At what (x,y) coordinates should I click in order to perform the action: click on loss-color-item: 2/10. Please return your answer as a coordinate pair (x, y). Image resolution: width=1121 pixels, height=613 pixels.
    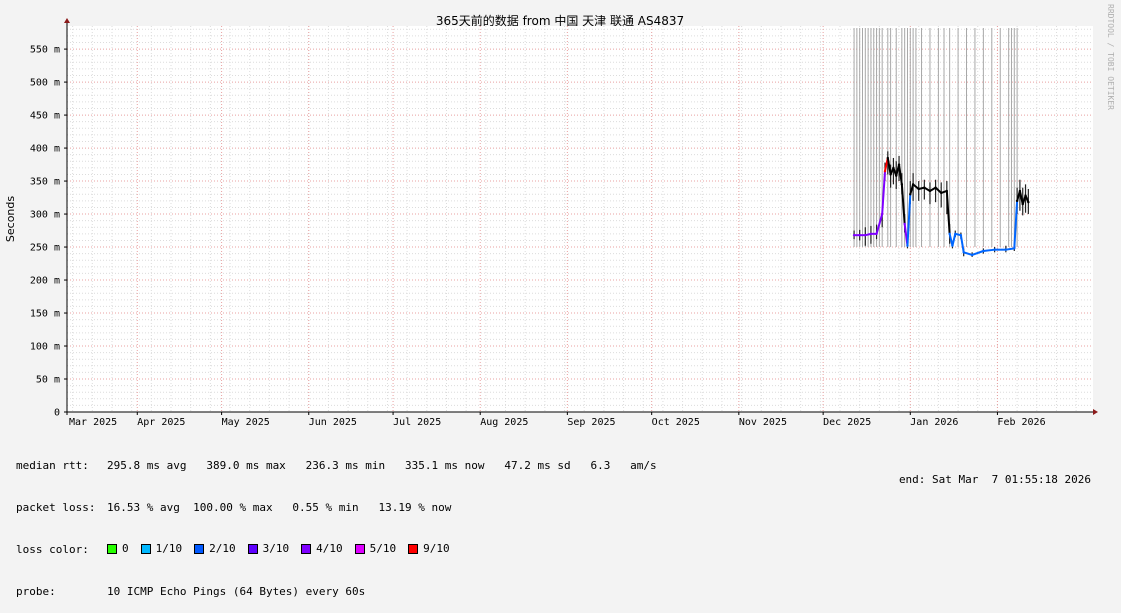
    Looking at the image, I should click on (215, 549).